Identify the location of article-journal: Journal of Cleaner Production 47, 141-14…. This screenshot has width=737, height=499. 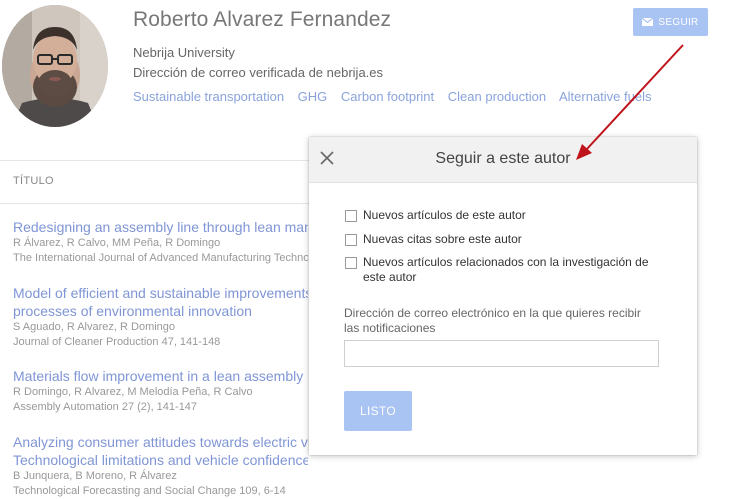
(117, 342).